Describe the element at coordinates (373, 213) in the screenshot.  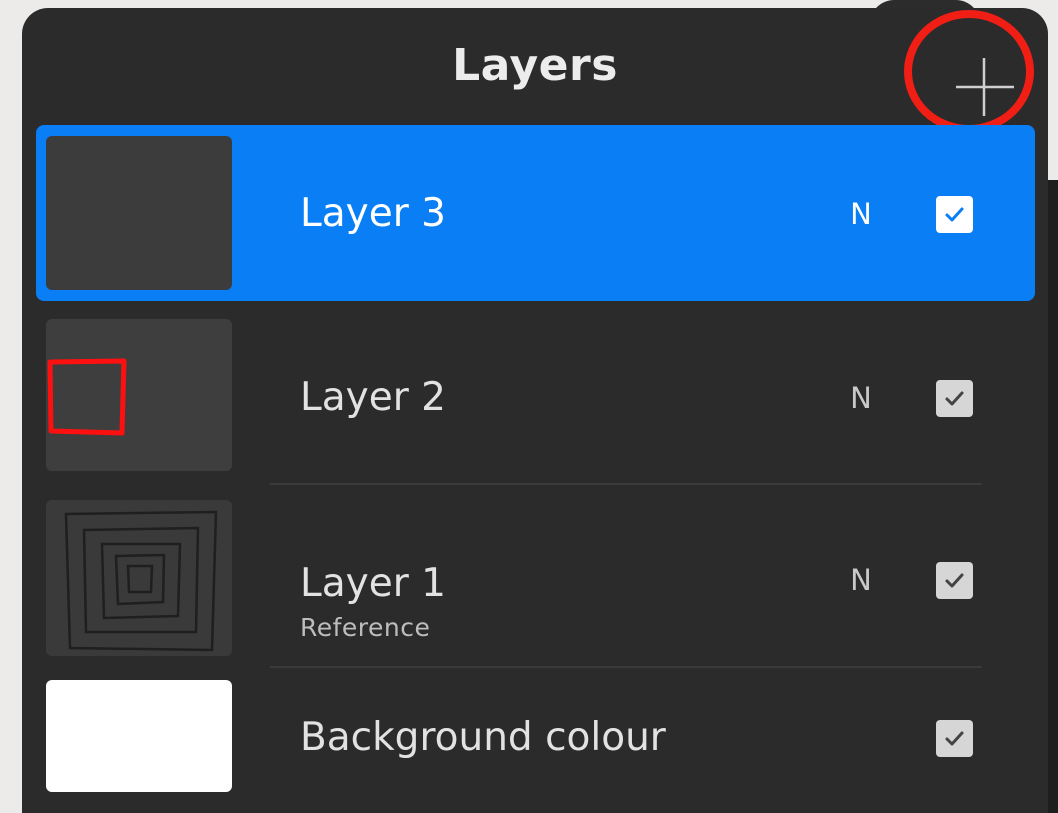
I see `layer-name: Layer 3` at that location.